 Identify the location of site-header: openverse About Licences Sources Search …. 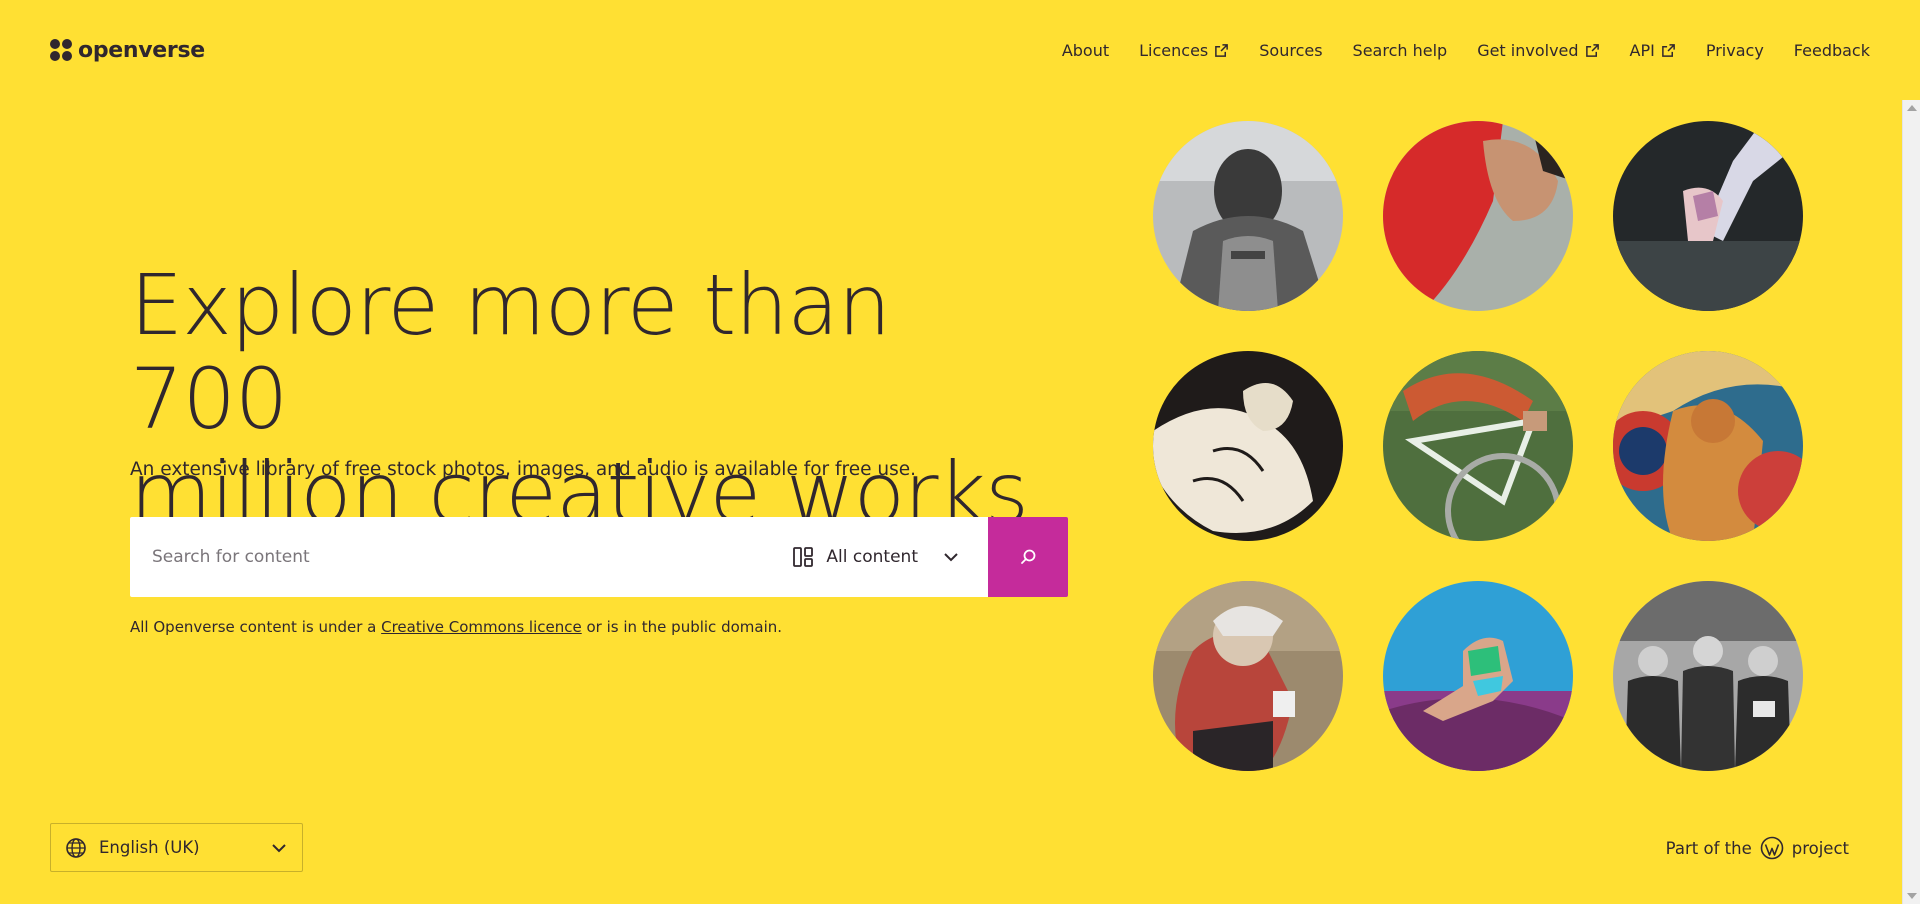
(960, 50).